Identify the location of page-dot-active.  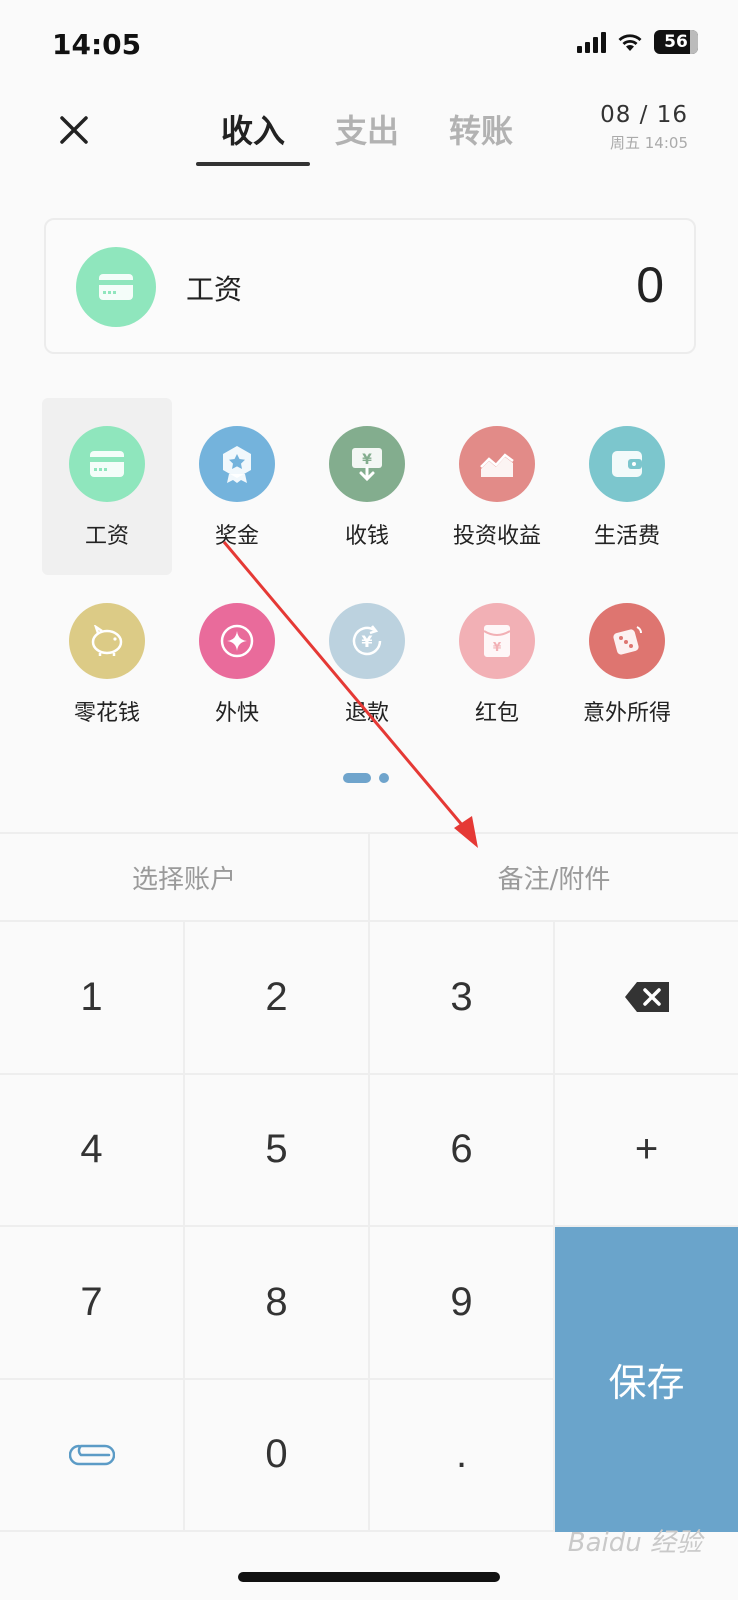
(357, 778).